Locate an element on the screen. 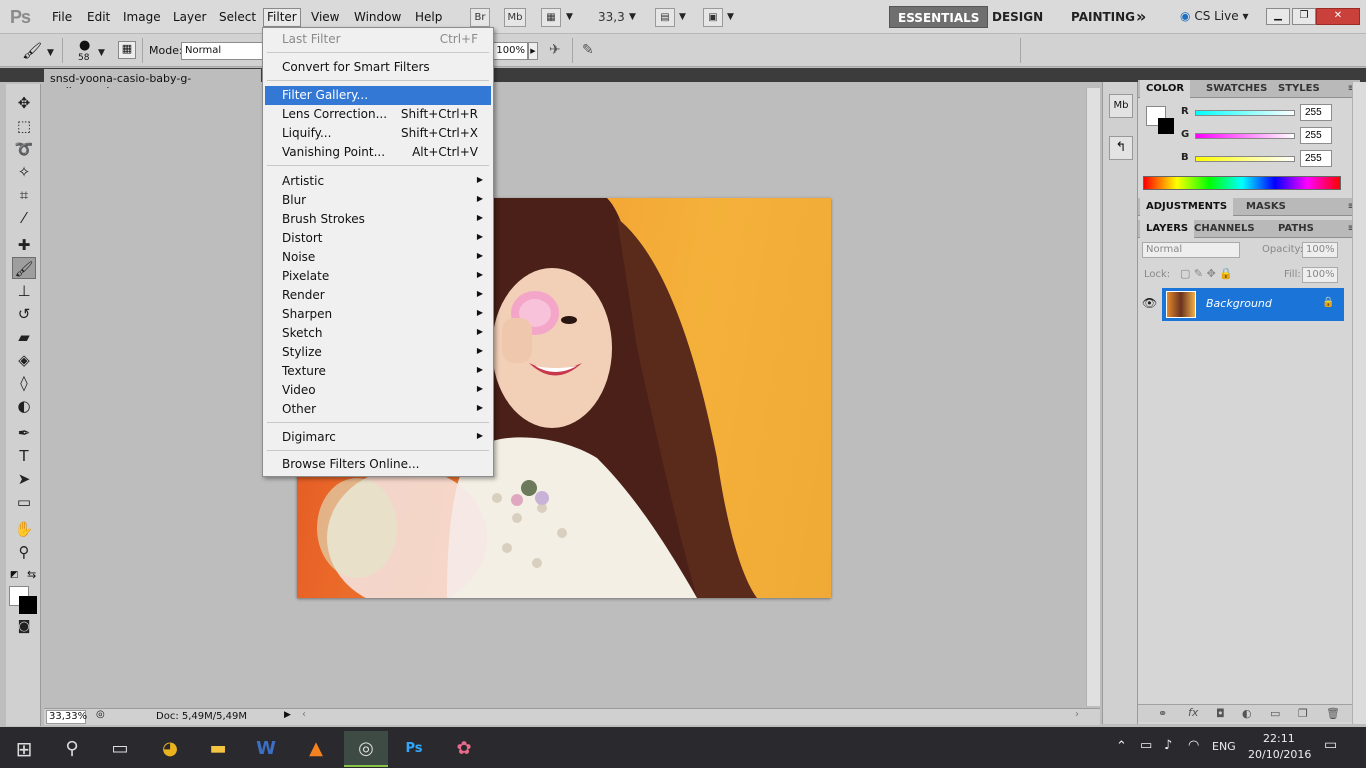 Image resolution: width=1366 pixels, height=768 pixels. swap-colors-icon: ⇆ is located at coordinates (31, 574).